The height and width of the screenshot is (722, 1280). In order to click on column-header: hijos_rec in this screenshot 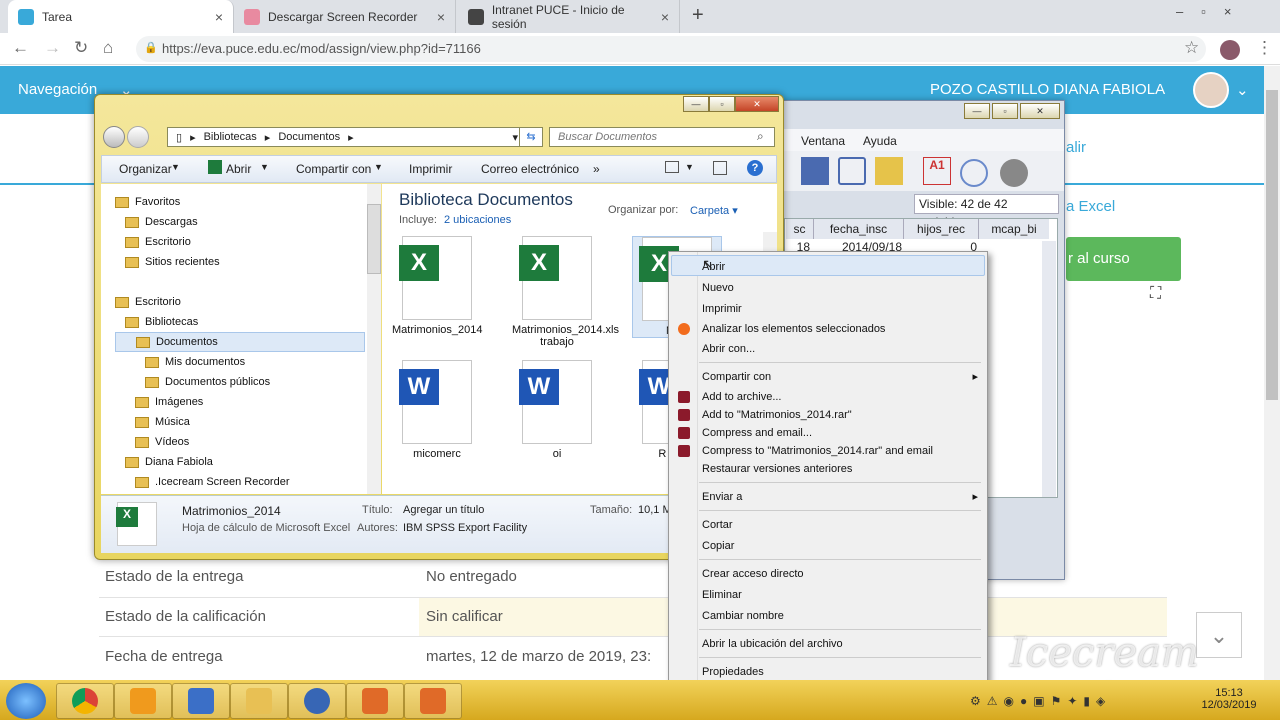, I will do `click(941, 229)`.